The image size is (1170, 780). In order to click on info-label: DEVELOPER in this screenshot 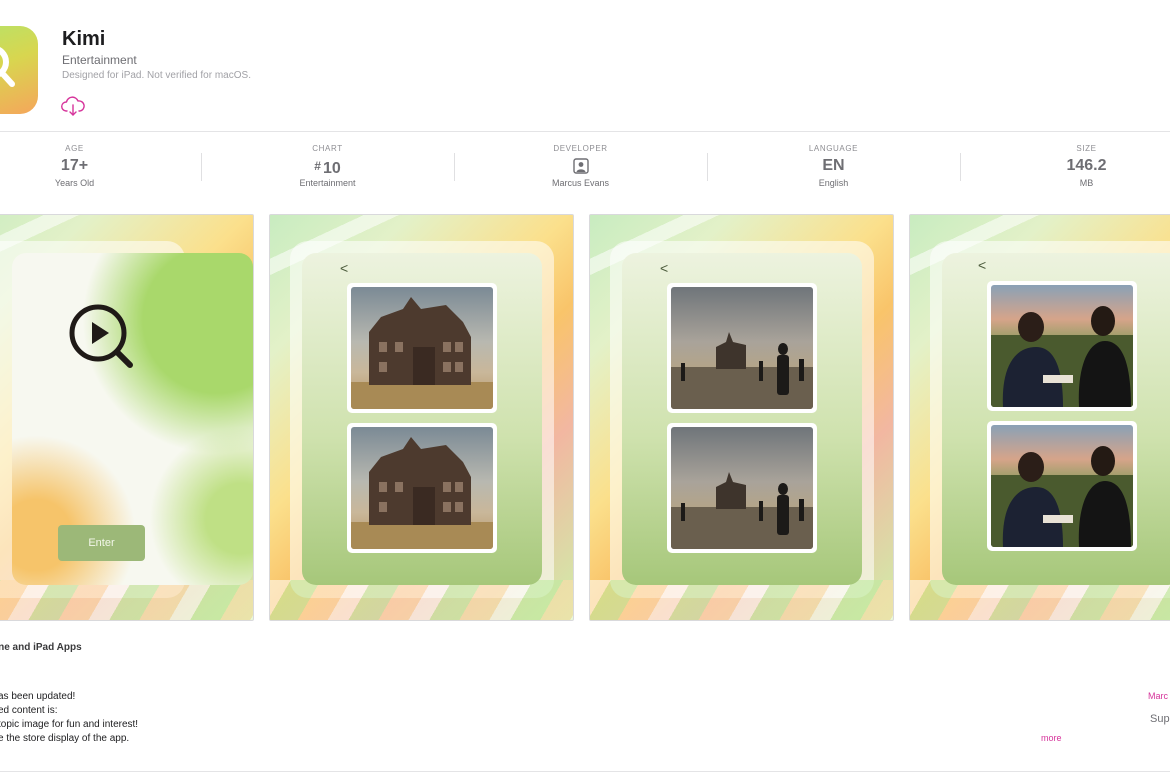, I will do `click(580, 148)`.